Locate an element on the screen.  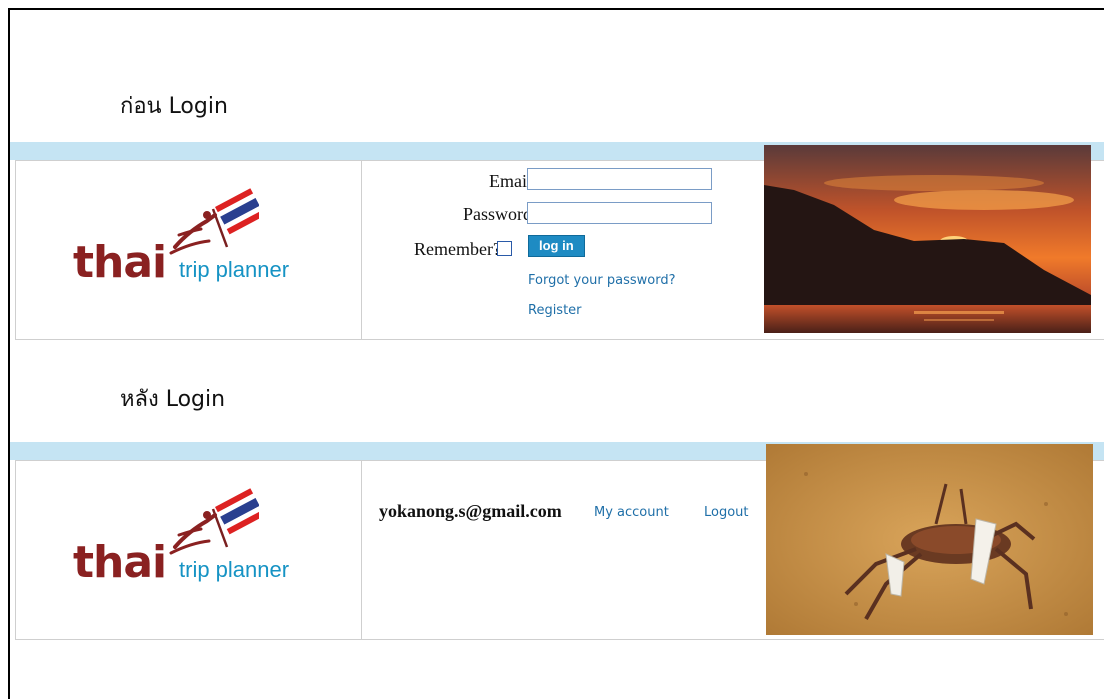
logout-link: Logout is located at coordinates (726, 512).